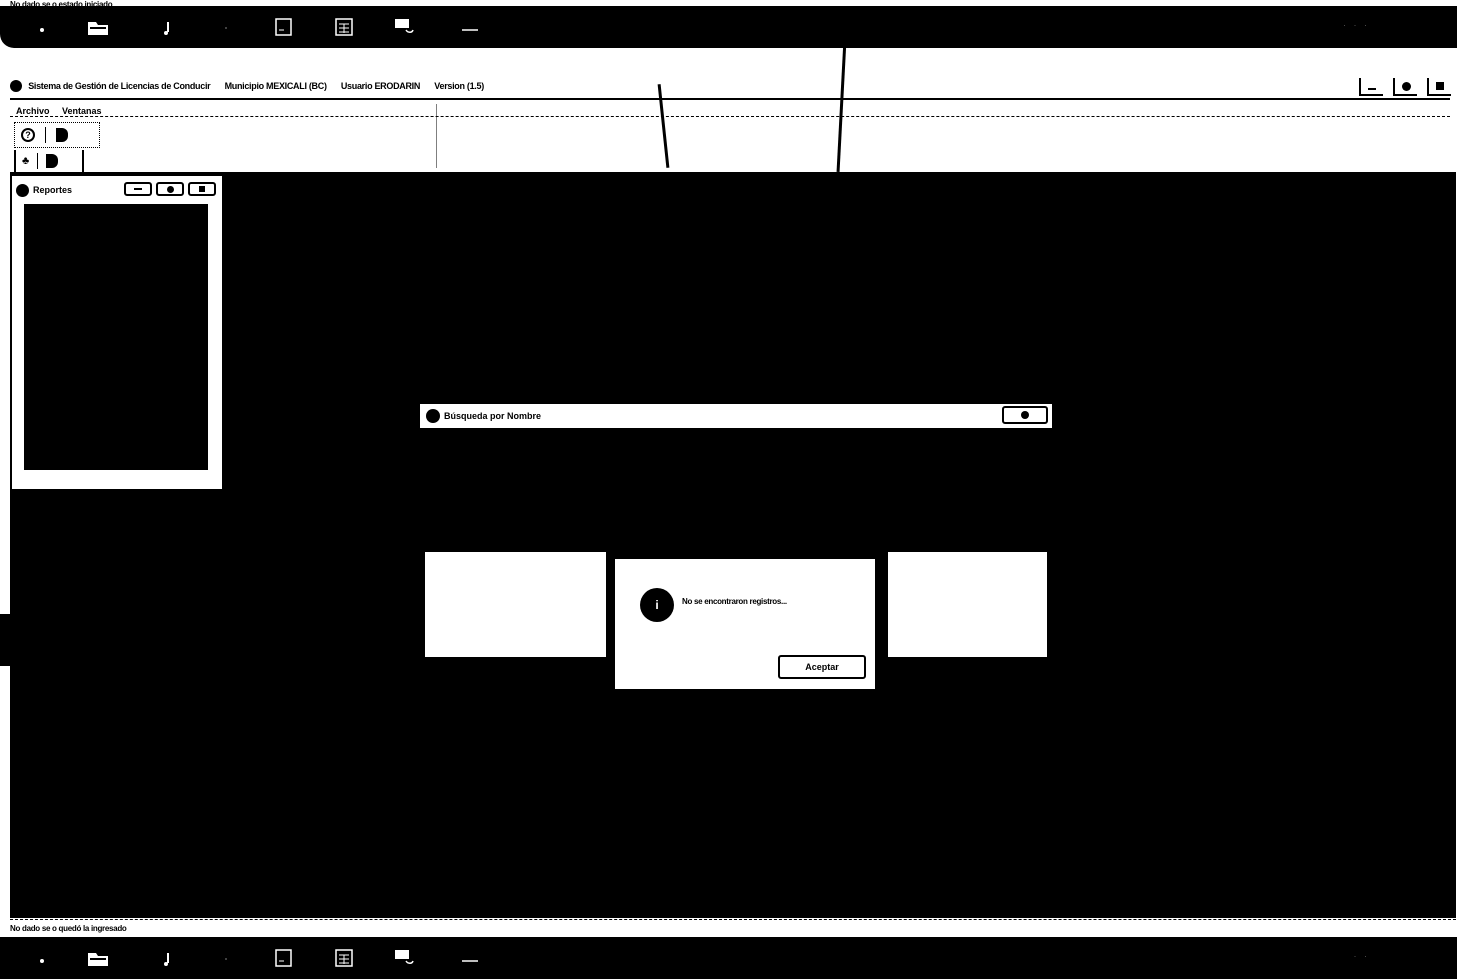 Image resolution: width=1457 pixels, height=979 pixels. I want to click on menu-divider, so click(730, 116).